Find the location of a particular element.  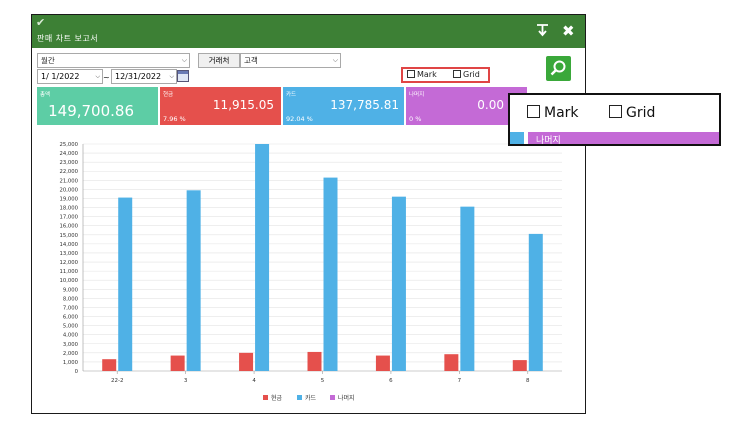

y-tick-label: 23,000 is located at coordinates (68, 163).